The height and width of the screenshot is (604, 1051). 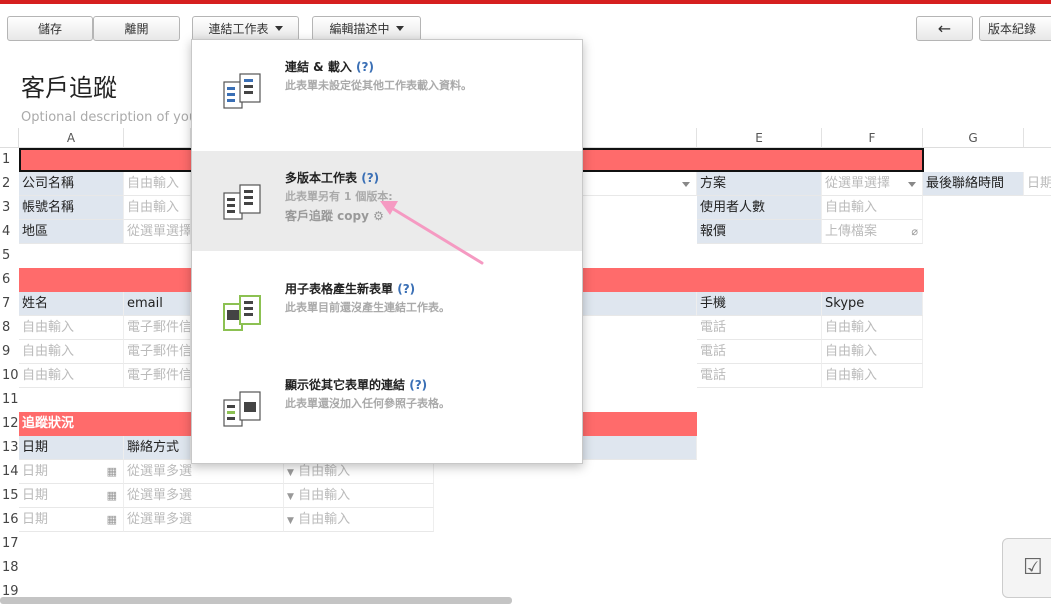 I want to click on quote-upload: 上傳檔案 ⌀, so click(x=872, y=232).